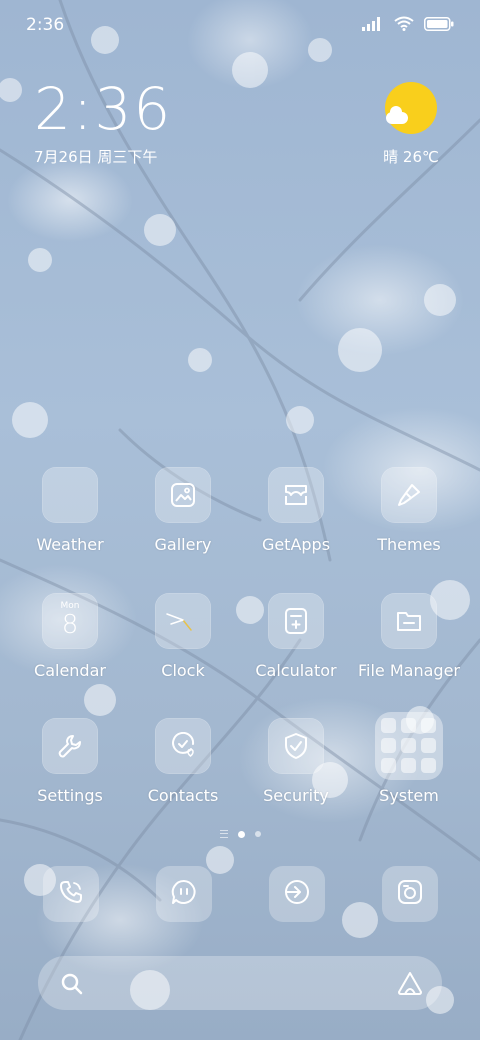 Image resolution: width=480 pixels, height=1040 pixels. Describe the element at coordinates (409, 495) in the screenshot. I see `themes-icon` at that location.